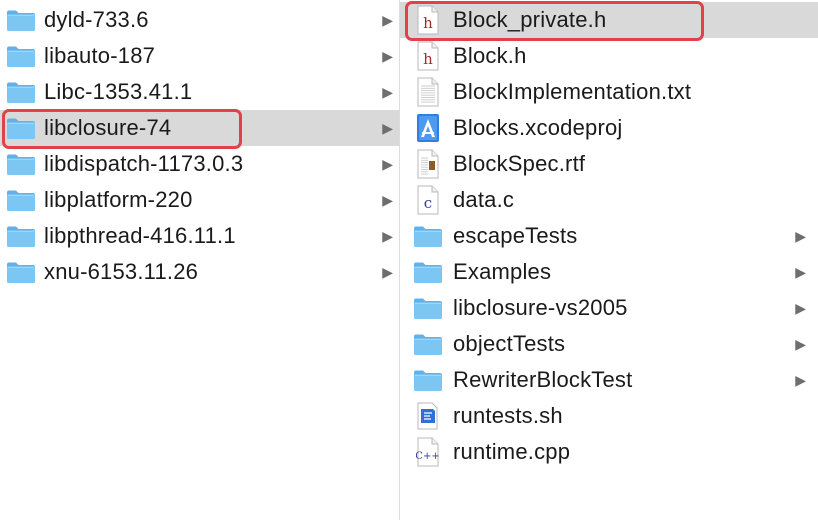  What do you see at coordinates (100, 55) in the screenshot?
I see `item-label: libauto-187` at bounding box center [100, 55].